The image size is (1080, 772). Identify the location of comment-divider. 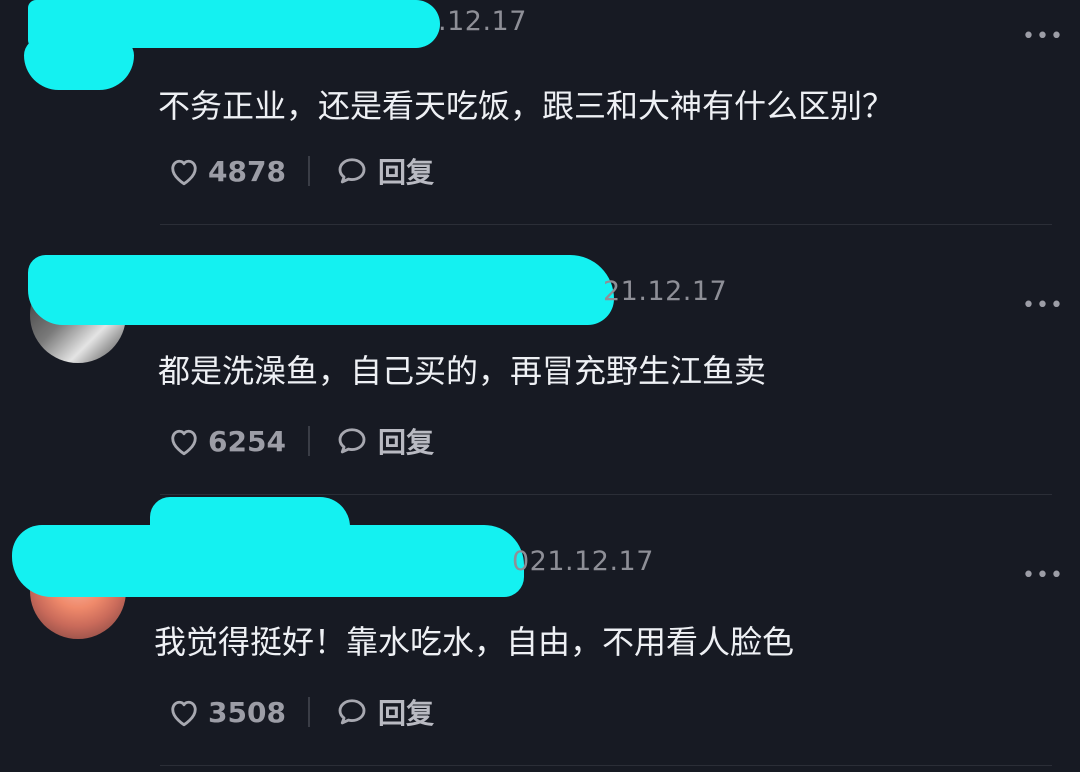
(606, 765).